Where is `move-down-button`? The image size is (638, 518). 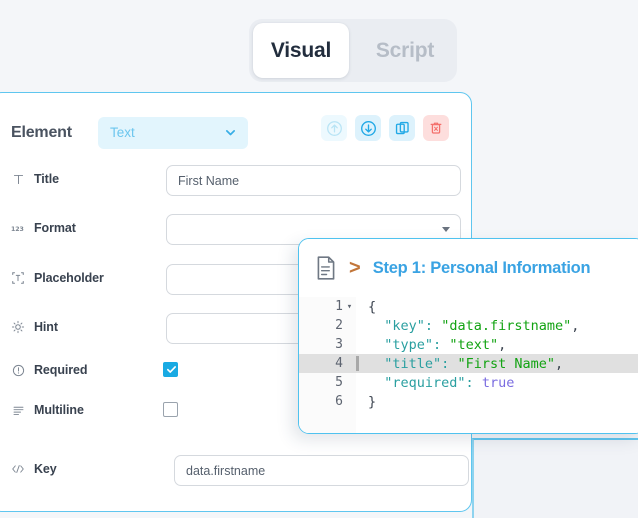
move-down-button is located at coordinates (368, 128).